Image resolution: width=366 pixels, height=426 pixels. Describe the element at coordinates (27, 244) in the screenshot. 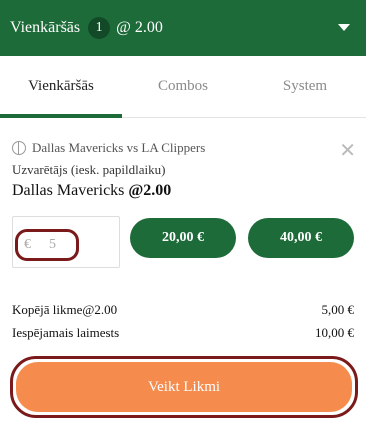

I see `currency-symbol: €` at that location.